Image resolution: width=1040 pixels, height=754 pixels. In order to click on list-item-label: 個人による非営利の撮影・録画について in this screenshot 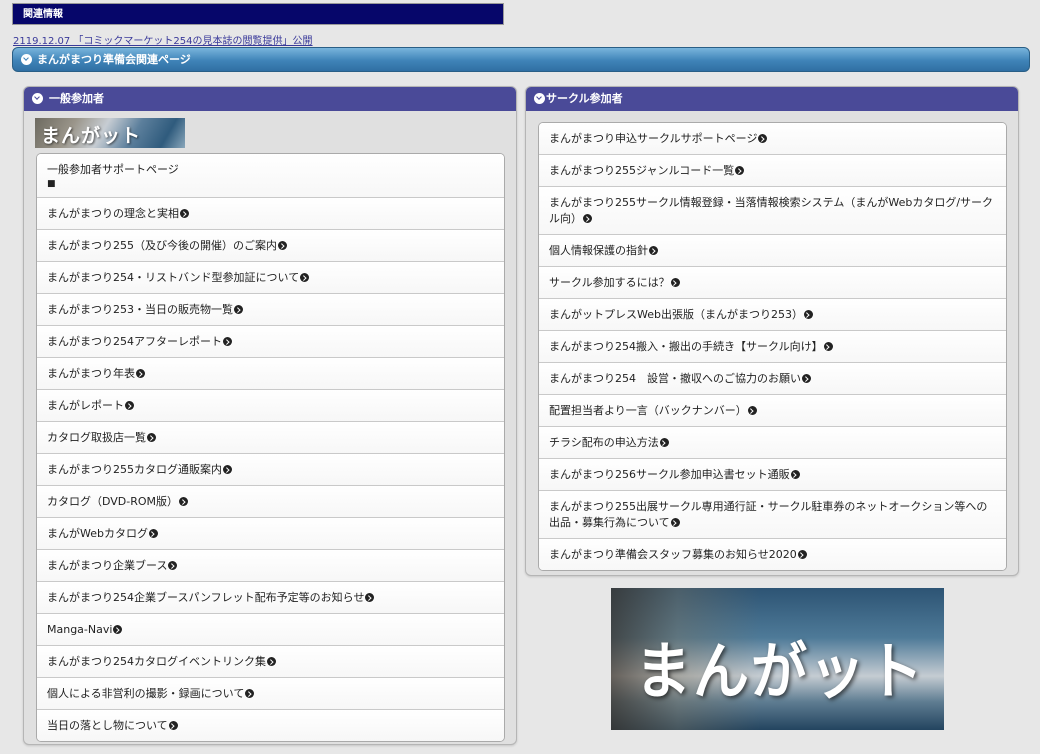, I will do `click(146, 693)`.